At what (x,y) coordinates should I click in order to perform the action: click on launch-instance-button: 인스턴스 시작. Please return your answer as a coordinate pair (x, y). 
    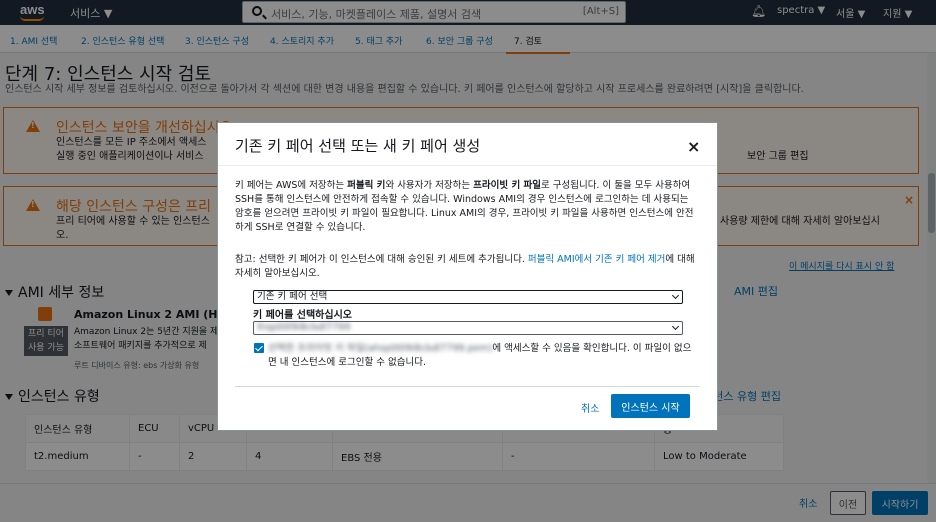
    Looking at the image, I should click on (650, 406).